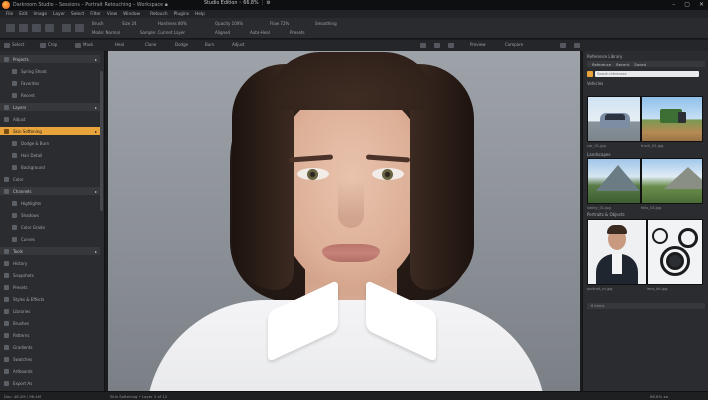 This screenshot has width=708, height=400. What do you see at coordinates (672, 181) in the screenshot?
I see `thumb-hills` at bounding box center [672, 181].